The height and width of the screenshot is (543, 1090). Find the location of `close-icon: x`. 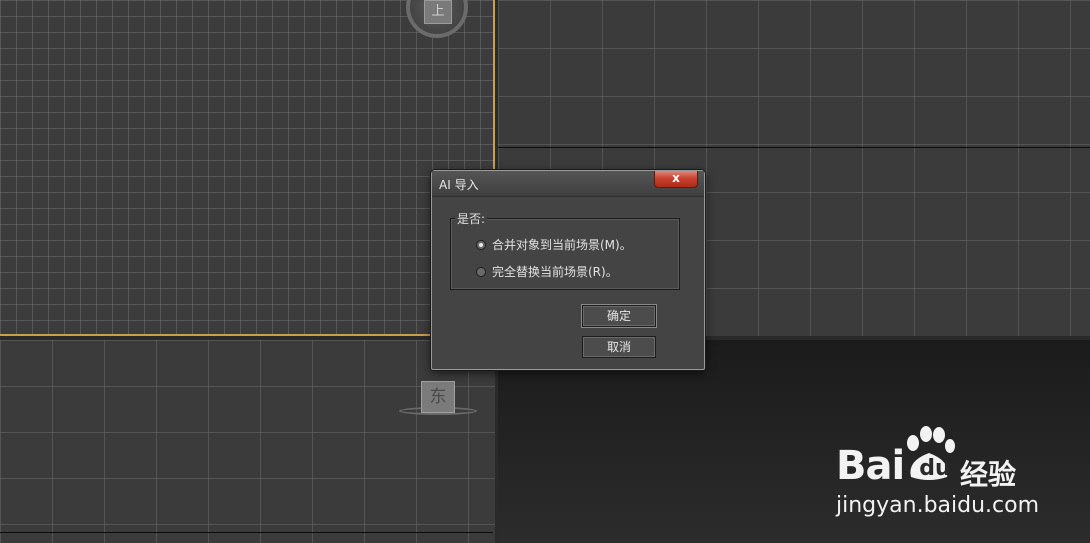

close-icon: x is located at coordinates (676, 178).